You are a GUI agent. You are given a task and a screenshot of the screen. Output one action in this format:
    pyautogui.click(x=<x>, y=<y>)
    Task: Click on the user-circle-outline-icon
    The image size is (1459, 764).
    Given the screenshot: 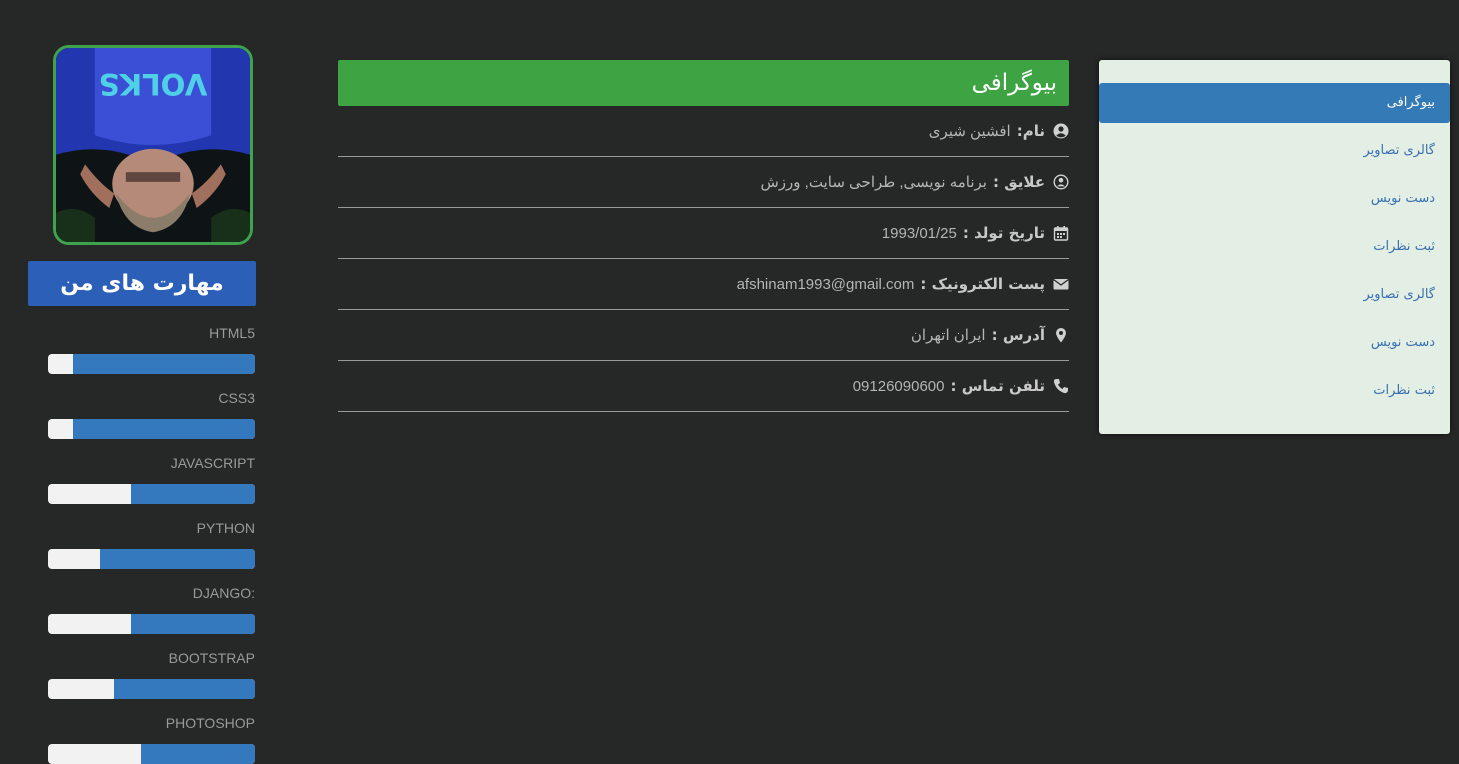 What is the action you would take?
    pyautogui.click(x=1061, y=182)
    